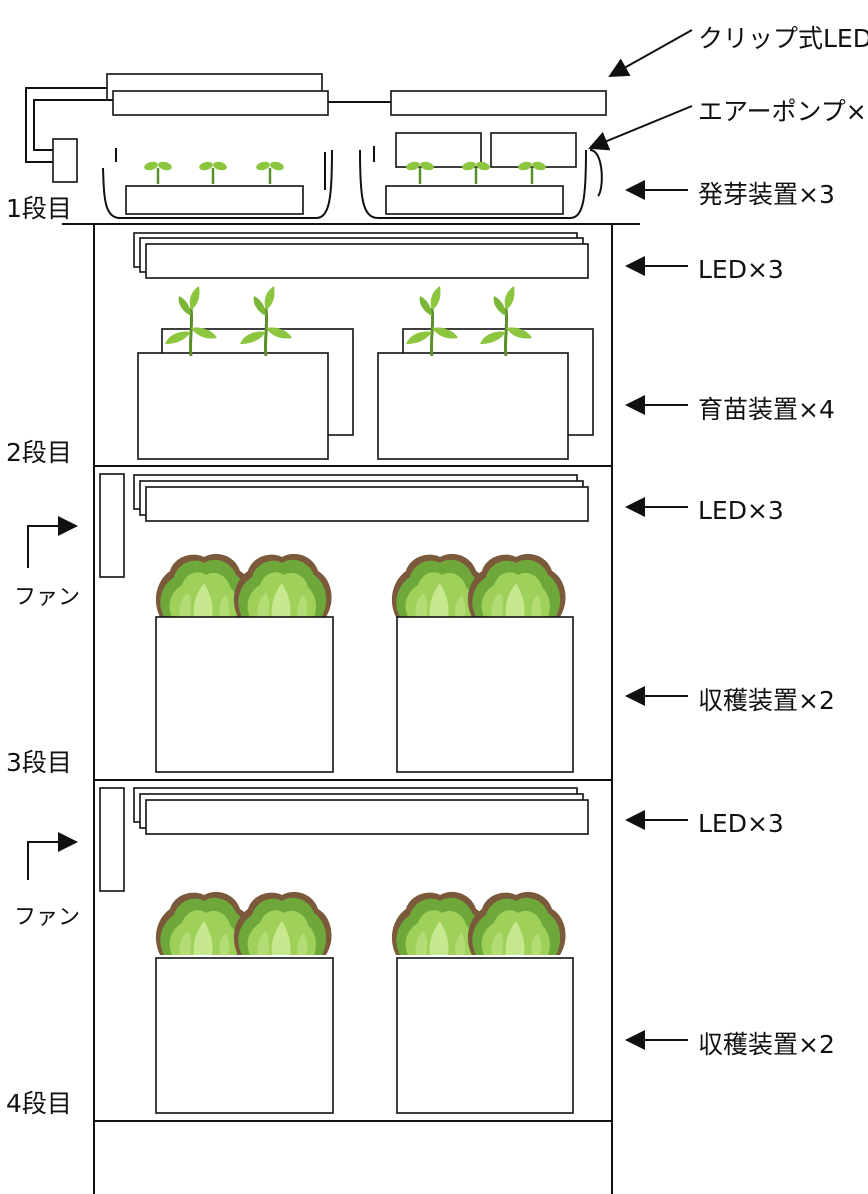  Describe the element at coordinates (52, 856) in the screenshot. I see `fan-airflow-arrow-tier4` at that location.